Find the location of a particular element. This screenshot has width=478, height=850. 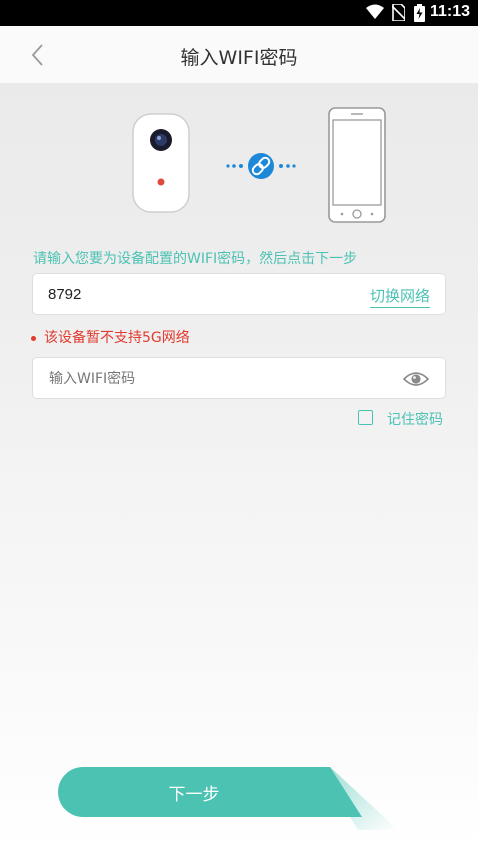

wifi-password-input is located at coordinates (219, 379).